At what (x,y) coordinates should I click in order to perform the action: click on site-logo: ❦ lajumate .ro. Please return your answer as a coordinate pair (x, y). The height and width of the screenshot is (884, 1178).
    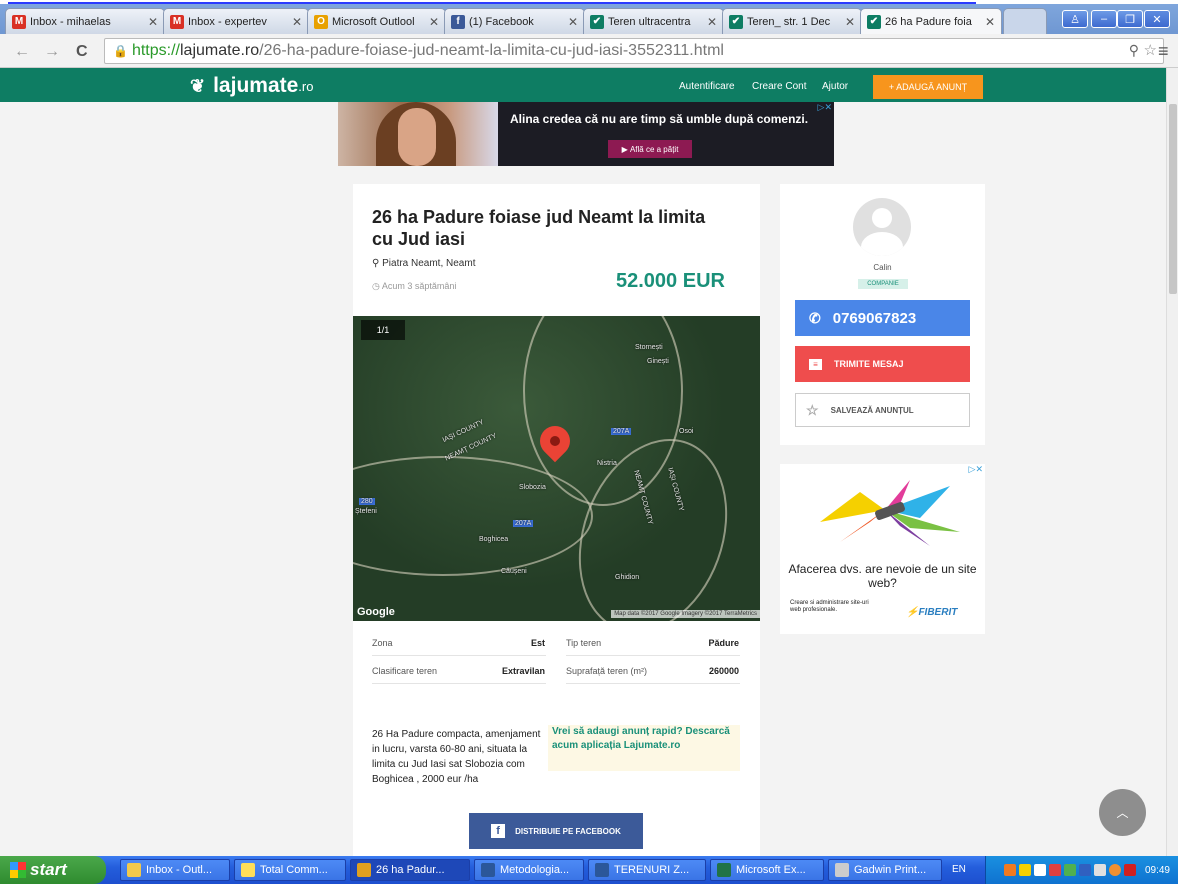
    Looking at the image, I should click on (251, 86).